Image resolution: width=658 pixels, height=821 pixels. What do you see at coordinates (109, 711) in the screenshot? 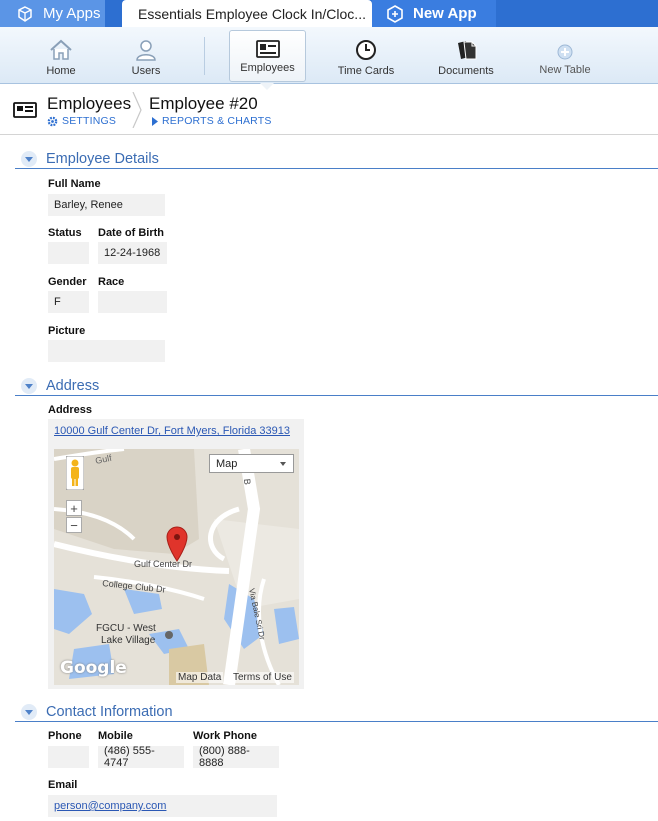
I see `contact-information-title: Contact Information` at bounding box center [109, 711].